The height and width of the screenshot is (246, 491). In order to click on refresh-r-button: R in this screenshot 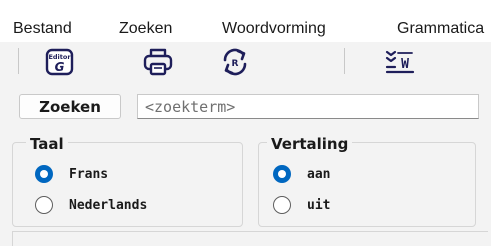, I will do `click(235, 62)`.